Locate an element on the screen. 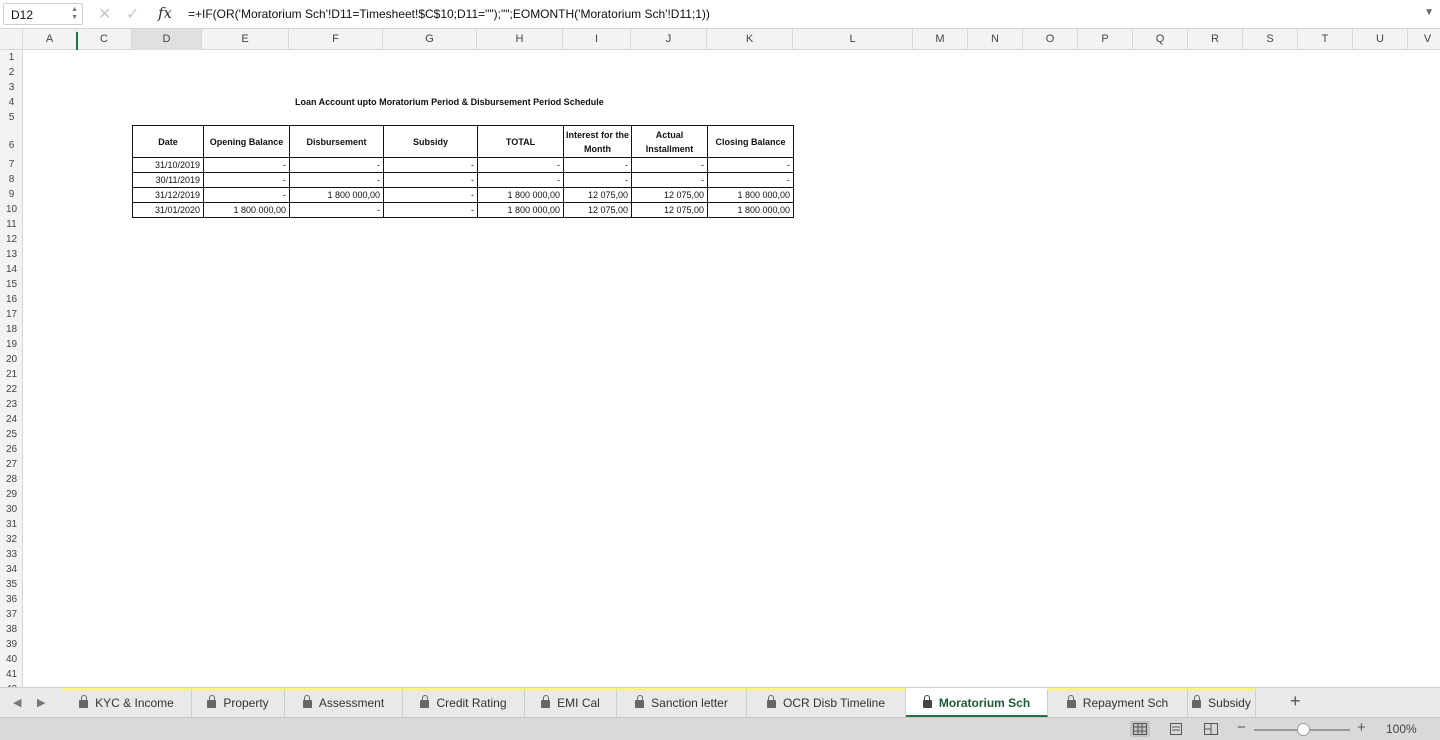 The image size is (1440, 740). name-box: D12 ▲ ▼ is located at coordinates (43, 14).